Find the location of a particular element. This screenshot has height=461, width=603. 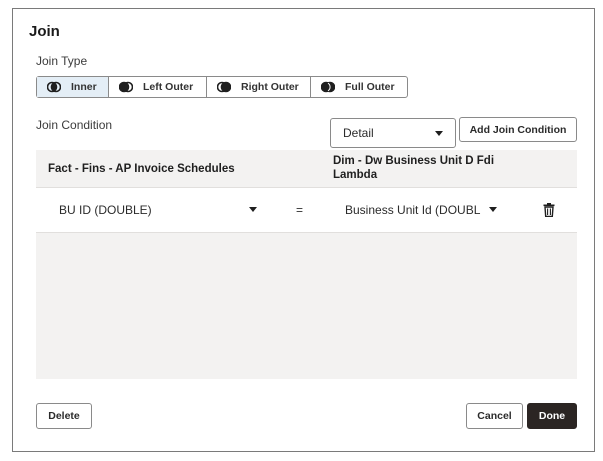

done-button-label: Done is located at coordinates (552, 416).